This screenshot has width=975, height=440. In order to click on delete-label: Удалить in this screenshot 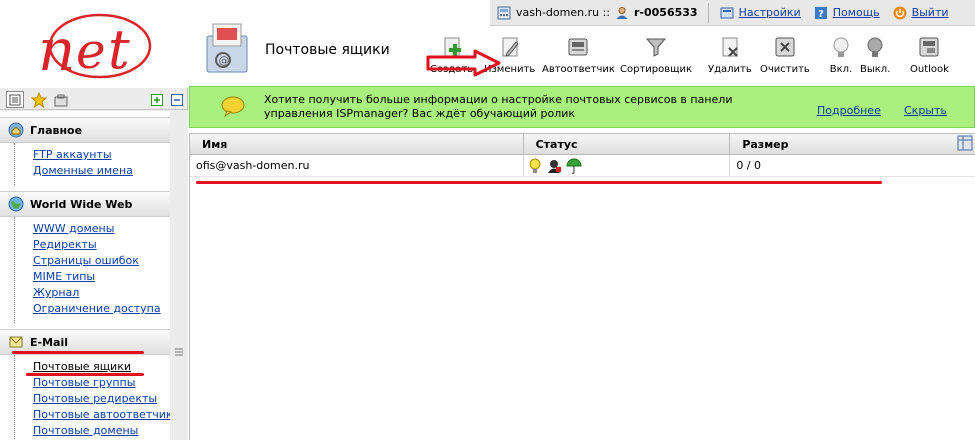, I will do `click(730, 69)`.